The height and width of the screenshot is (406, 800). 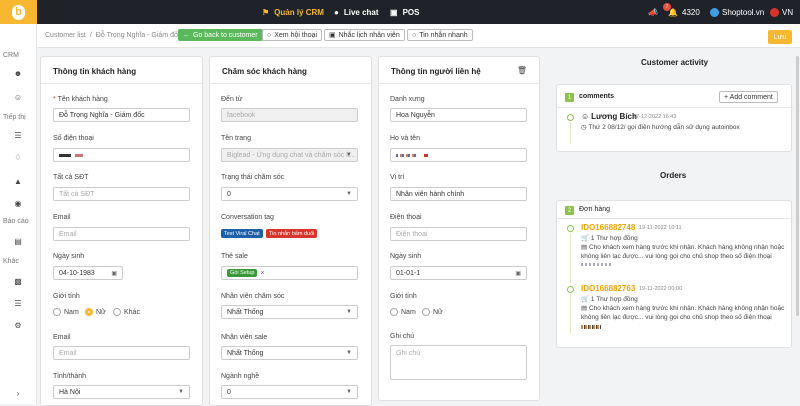 What do you see at coordinates (443, 35) in the screenshot?
I see `quick-message-label: Tin nhắn nhanh` at bounding box center [443, 35].